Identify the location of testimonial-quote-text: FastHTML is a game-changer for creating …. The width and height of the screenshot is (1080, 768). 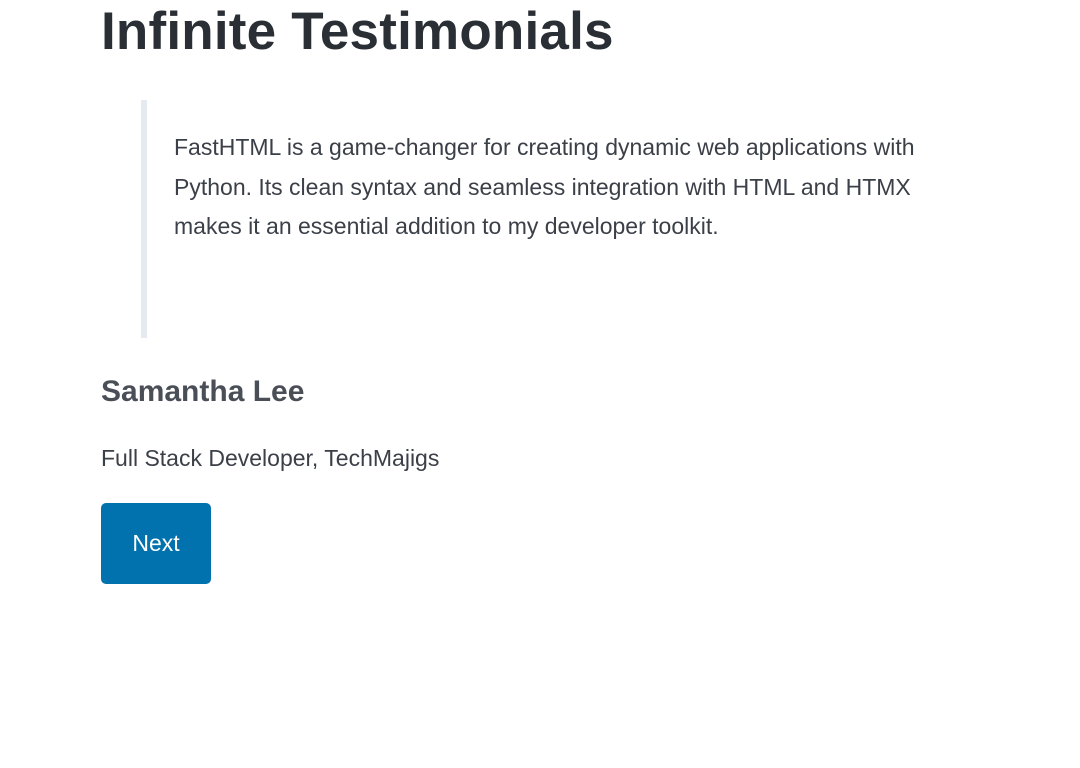
(544, 186).